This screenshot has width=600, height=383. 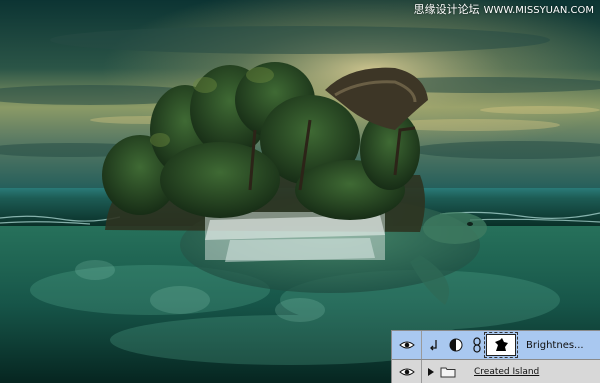 I want to click on layer-mask-thumbnail, so click(x=501, y=345).